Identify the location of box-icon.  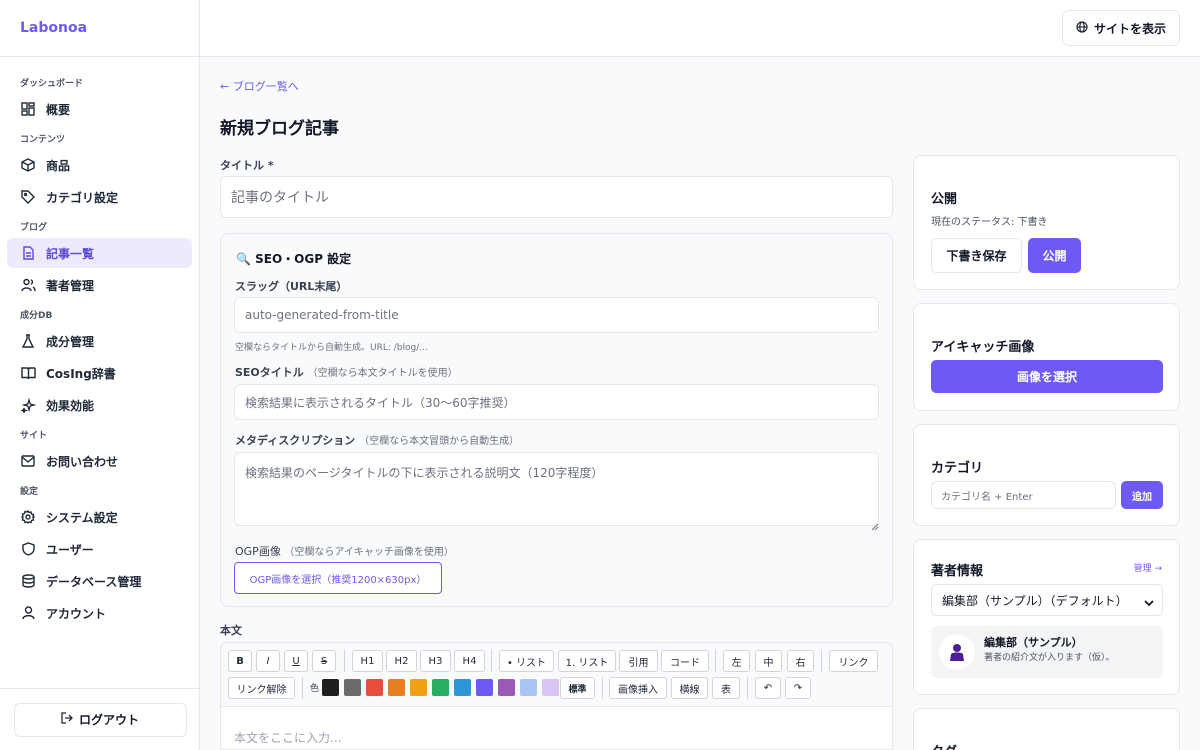
(28, 165).